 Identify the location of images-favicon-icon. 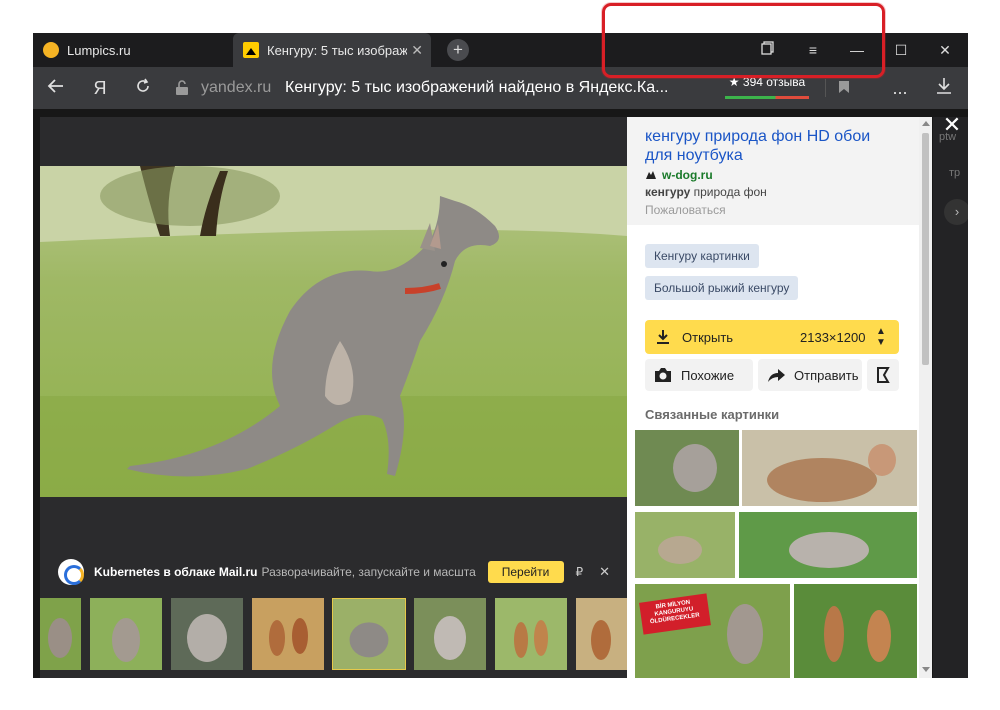
(251, 50).